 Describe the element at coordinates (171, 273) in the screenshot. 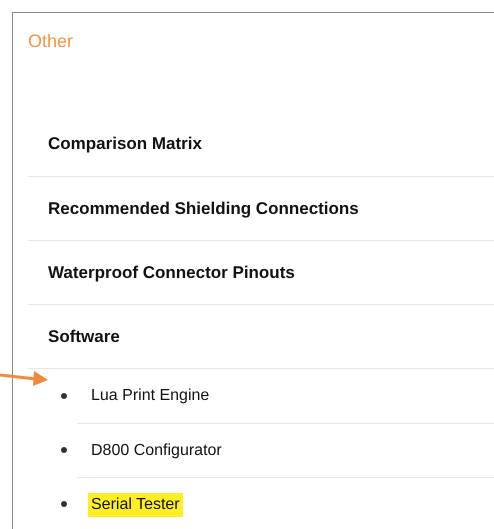

I see `menu-item: Waterproof Connector Pinouts` at that location.